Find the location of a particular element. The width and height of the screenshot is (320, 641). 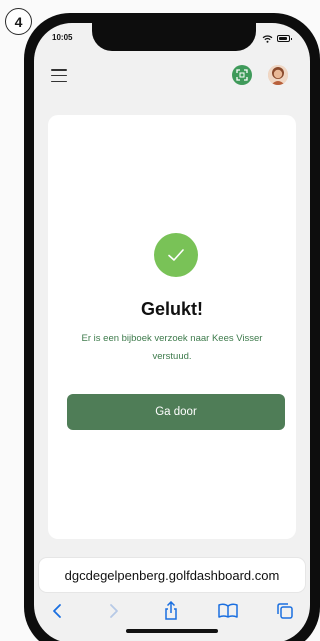

bookmarks-icon is located at coordinates (228, 611).